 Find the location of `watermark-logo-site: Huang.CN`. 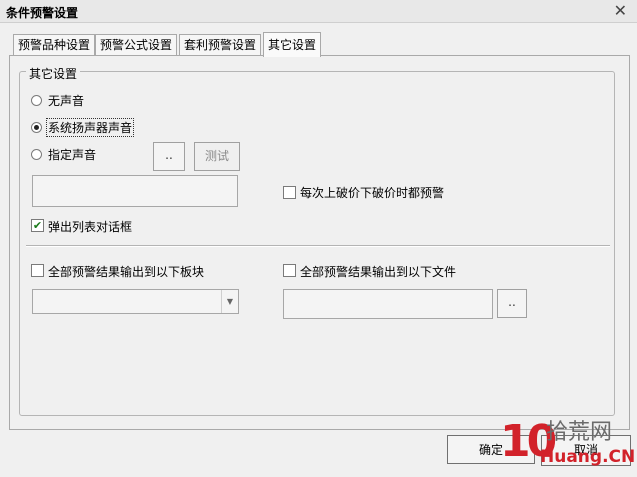

watermark-logo-site: Huang.CN is located at coordinates (588, 457).